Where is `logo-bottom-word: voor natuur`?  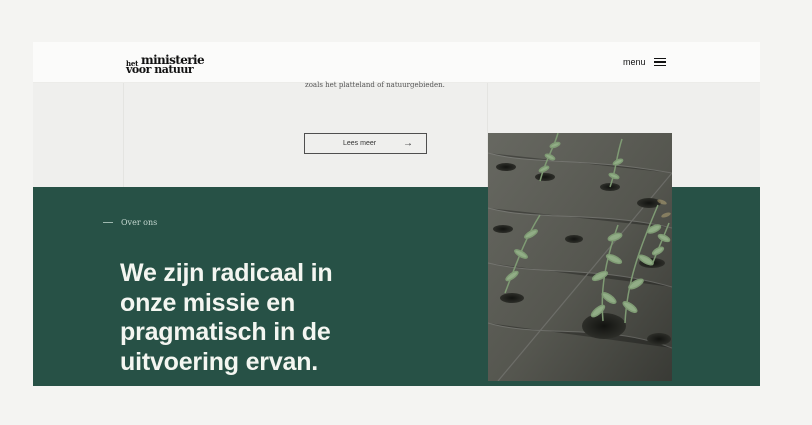 logo-bottom-word: voor natuur is located at coordinates (160, 69).